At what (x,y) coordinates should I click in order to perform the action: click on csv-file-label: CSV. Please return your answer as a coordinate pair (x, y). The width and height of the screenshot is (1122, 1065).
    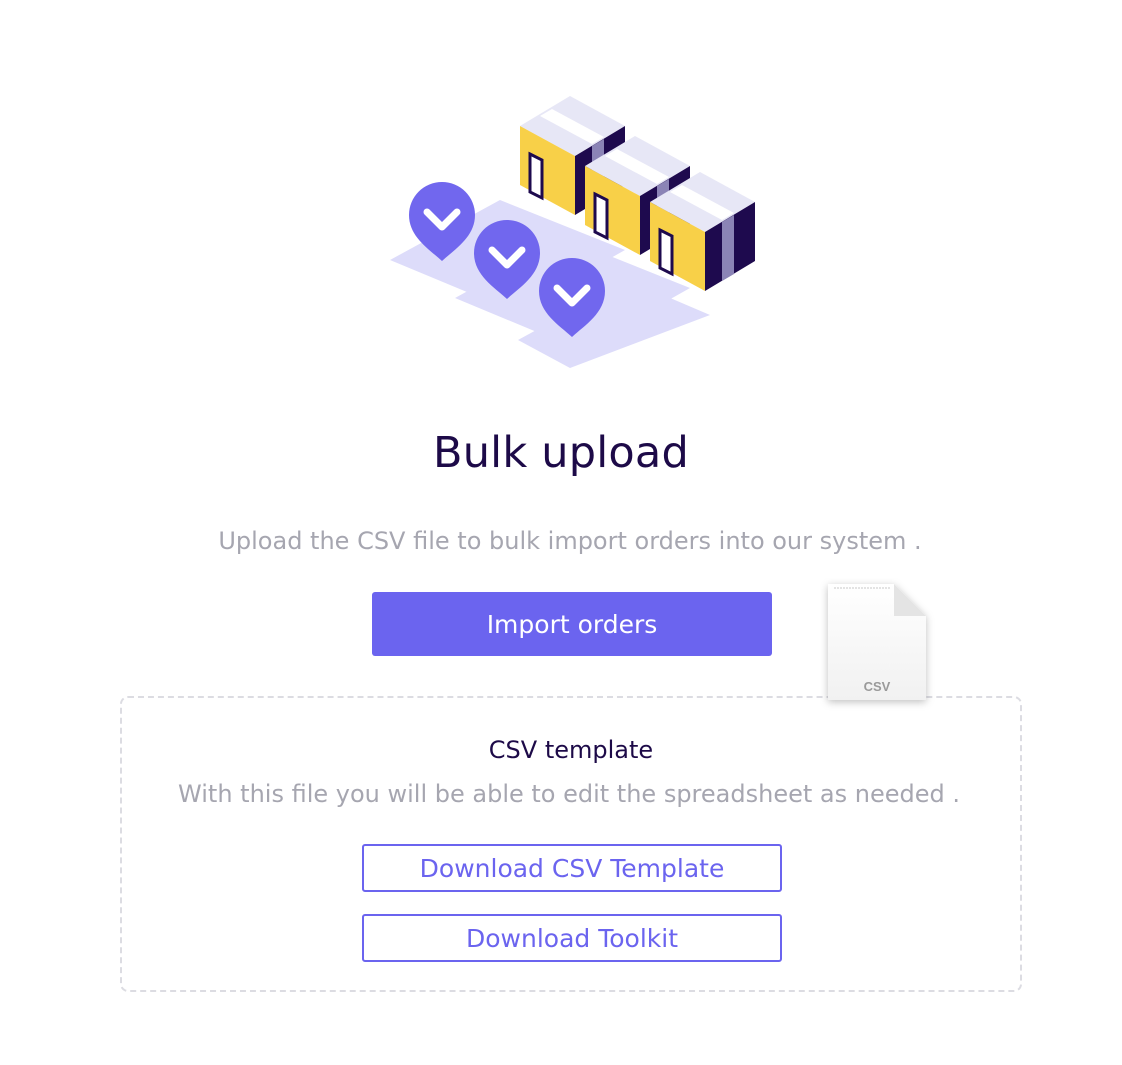
    Looking at the image, I should click on (877, 686).